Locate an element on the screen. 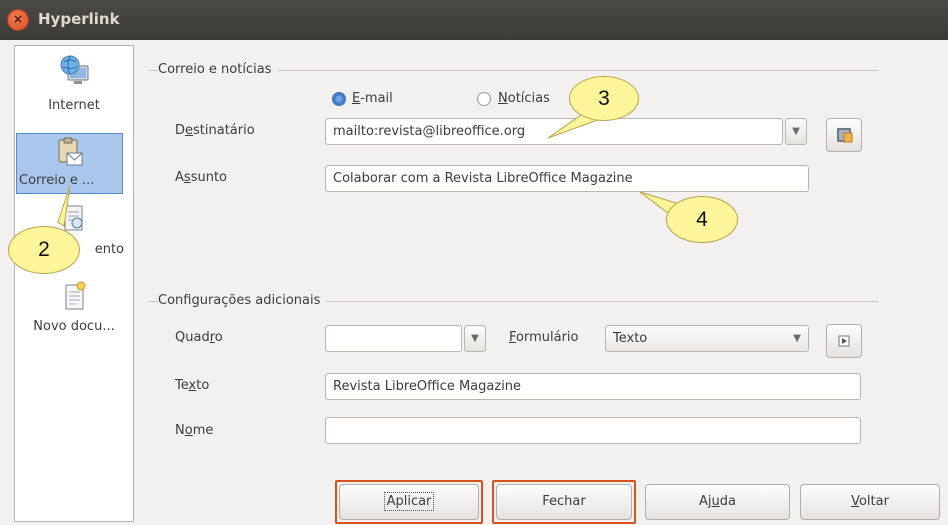 The image size is (948, 525). callout-2: 2 is located at coordinates (44, 250).